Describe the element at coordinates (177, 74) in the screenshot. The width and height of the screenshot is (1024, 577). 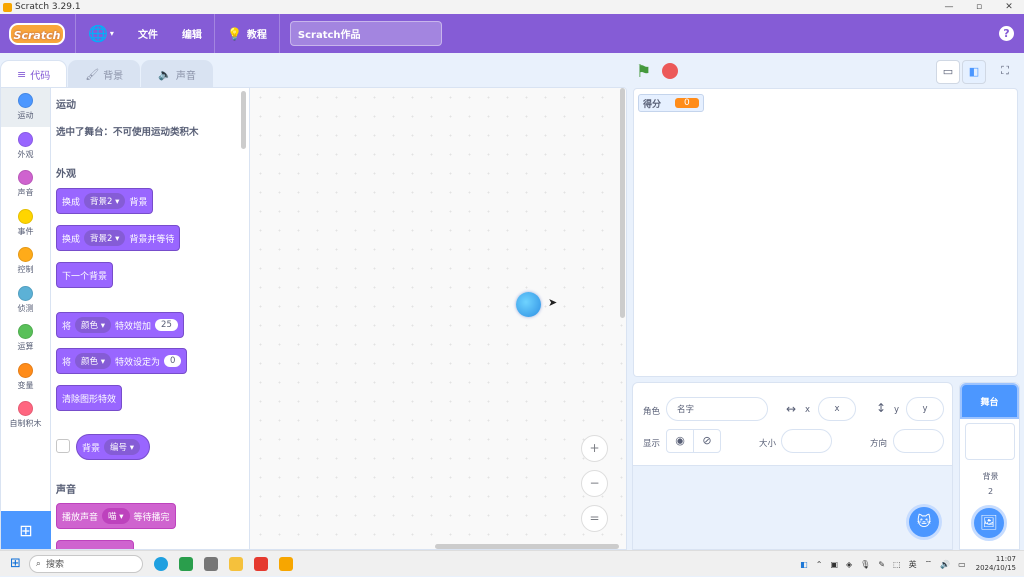
I see `tab-sounds: 🔈 声音` at that location.